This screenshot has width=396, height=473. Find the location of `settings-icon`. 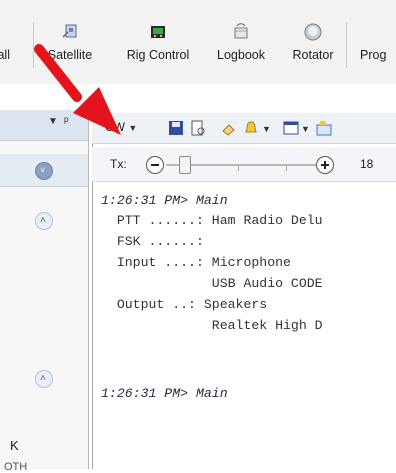

settings-icon is located at coordinates (324, 128).